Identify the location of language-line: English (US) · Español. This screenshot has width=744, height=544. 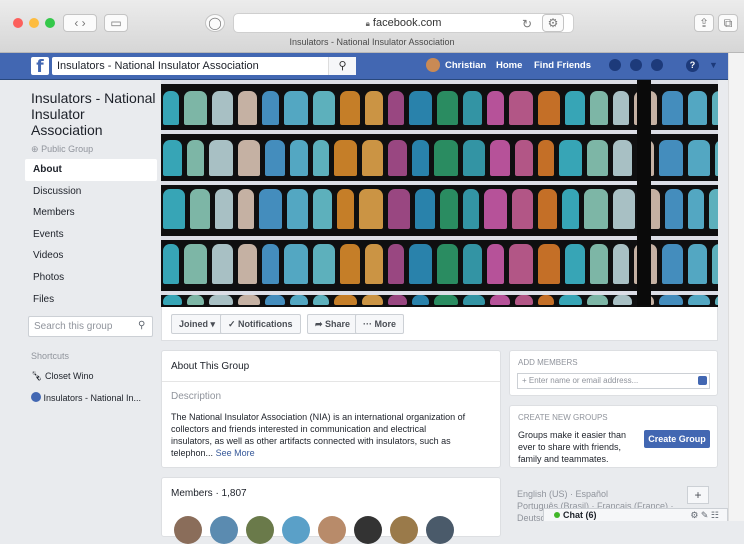
(595, 494).